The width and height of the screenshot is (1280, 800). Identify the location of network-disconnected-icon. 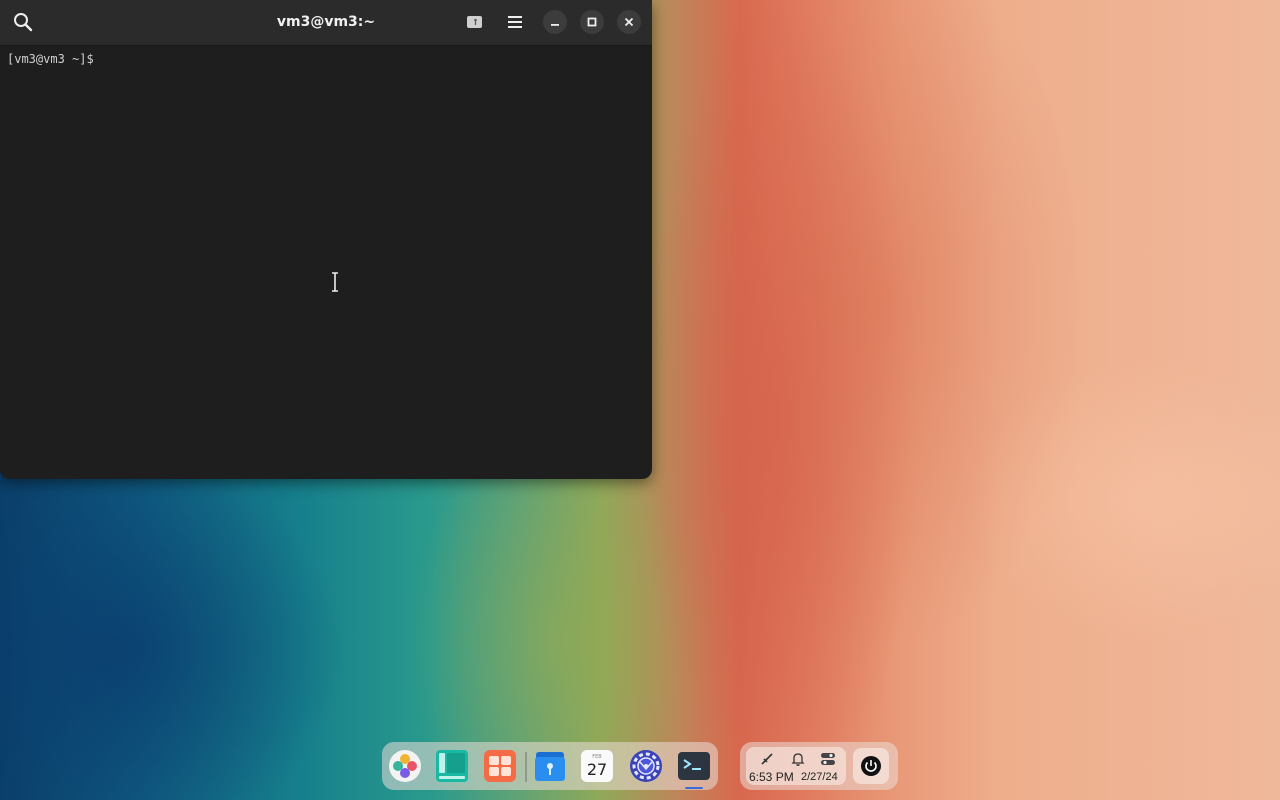
(767, 759).